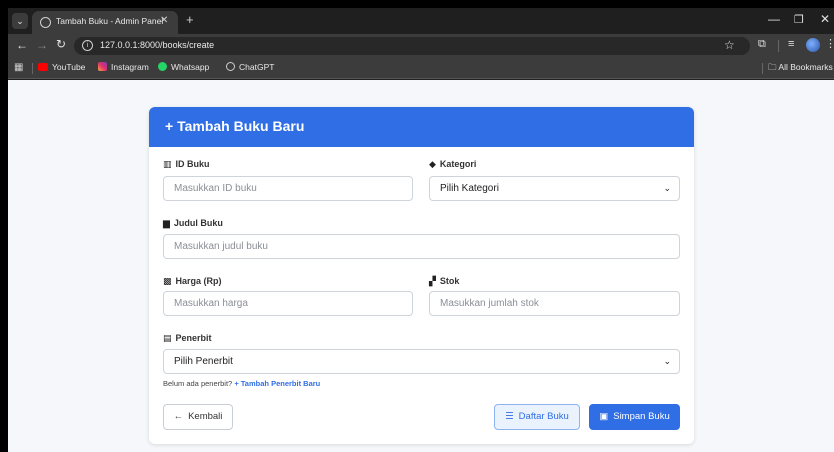 This screenshot has height=452, width=834. Describe the element at coordinates (193, 223) in the screenshot. I see `judul-buku-label: ▆ Judul Buku` at that location.